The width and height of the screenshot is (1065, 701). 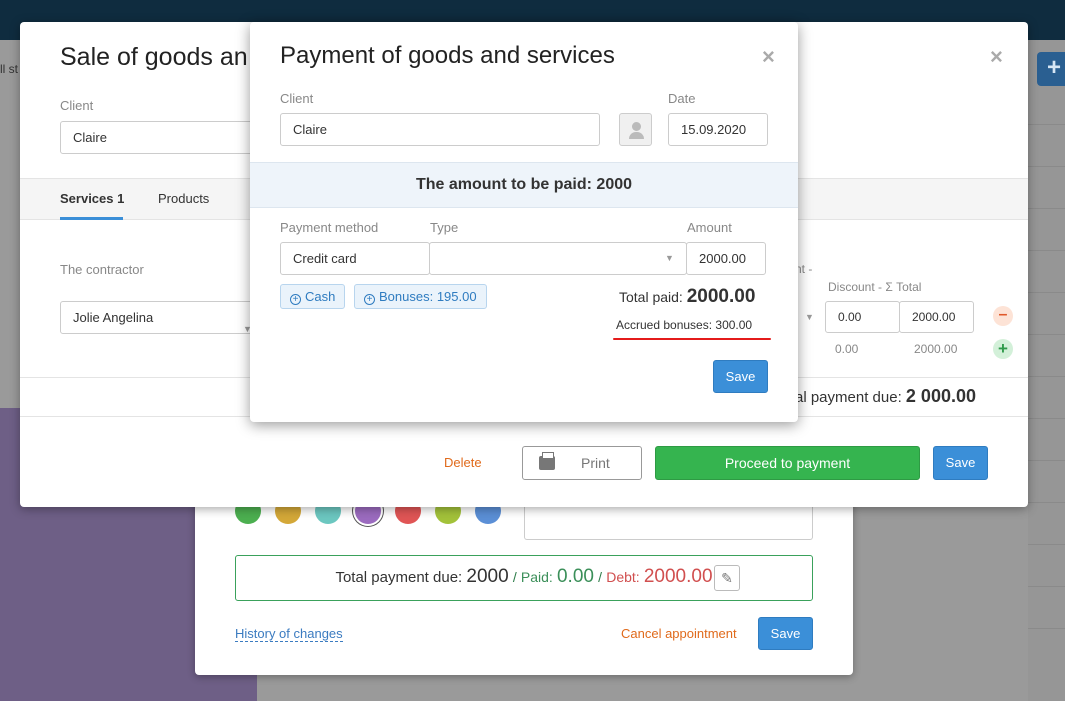 I want to click on add-bonuses-button: + Bonuses: 195.00, so click(x=420, y=296).